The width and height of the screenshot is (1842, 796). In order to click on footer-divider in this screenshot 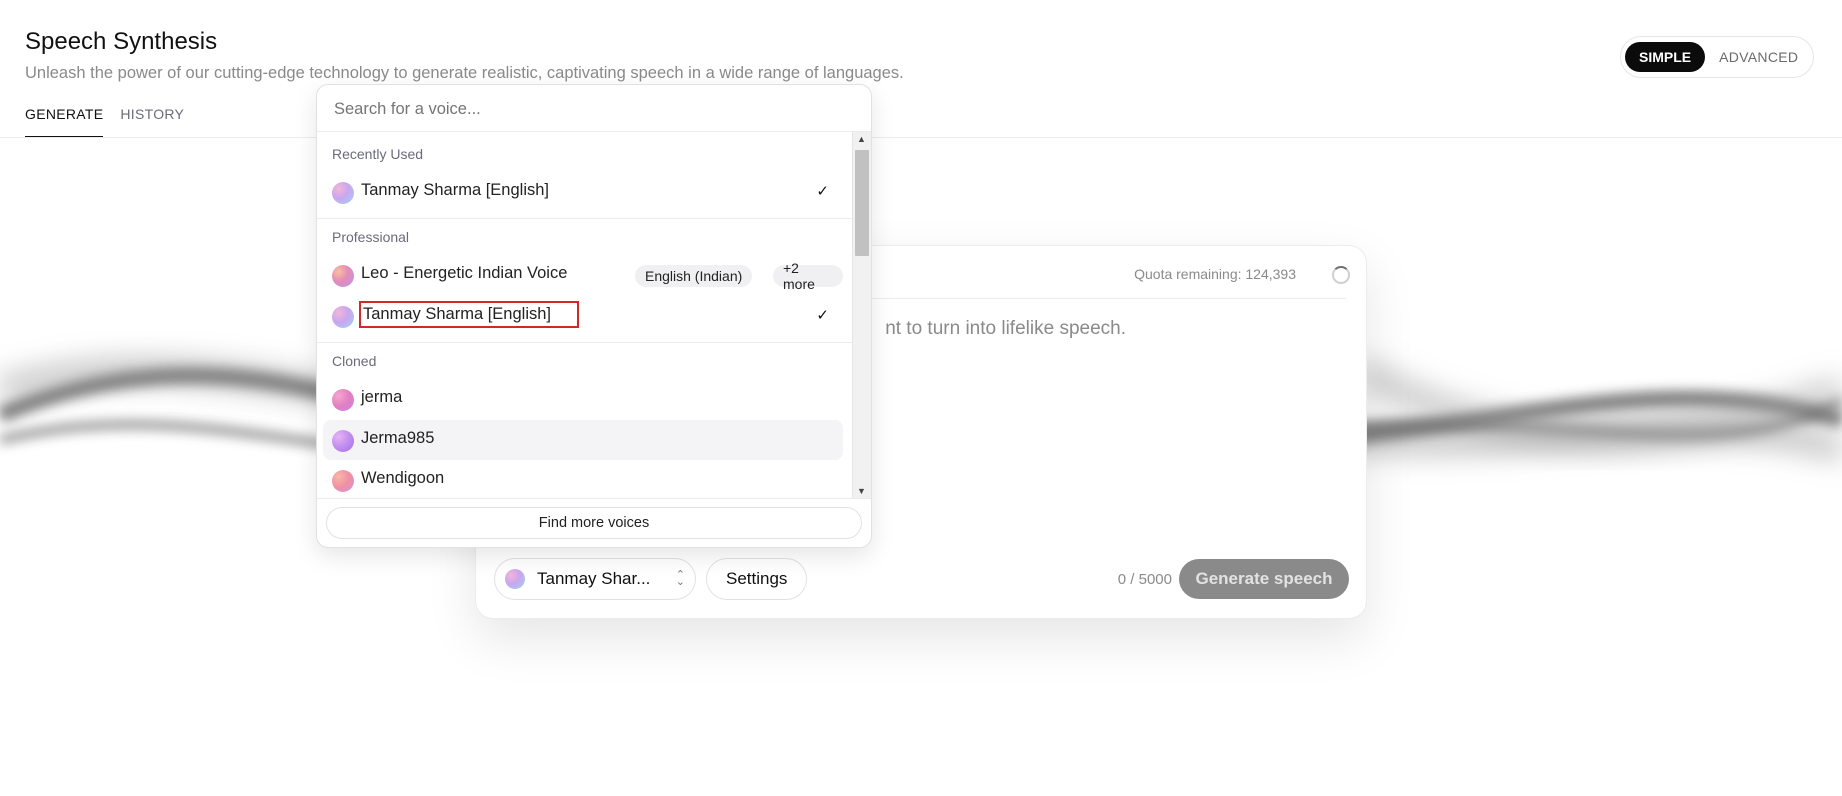, I will do `click(594, 498)`.